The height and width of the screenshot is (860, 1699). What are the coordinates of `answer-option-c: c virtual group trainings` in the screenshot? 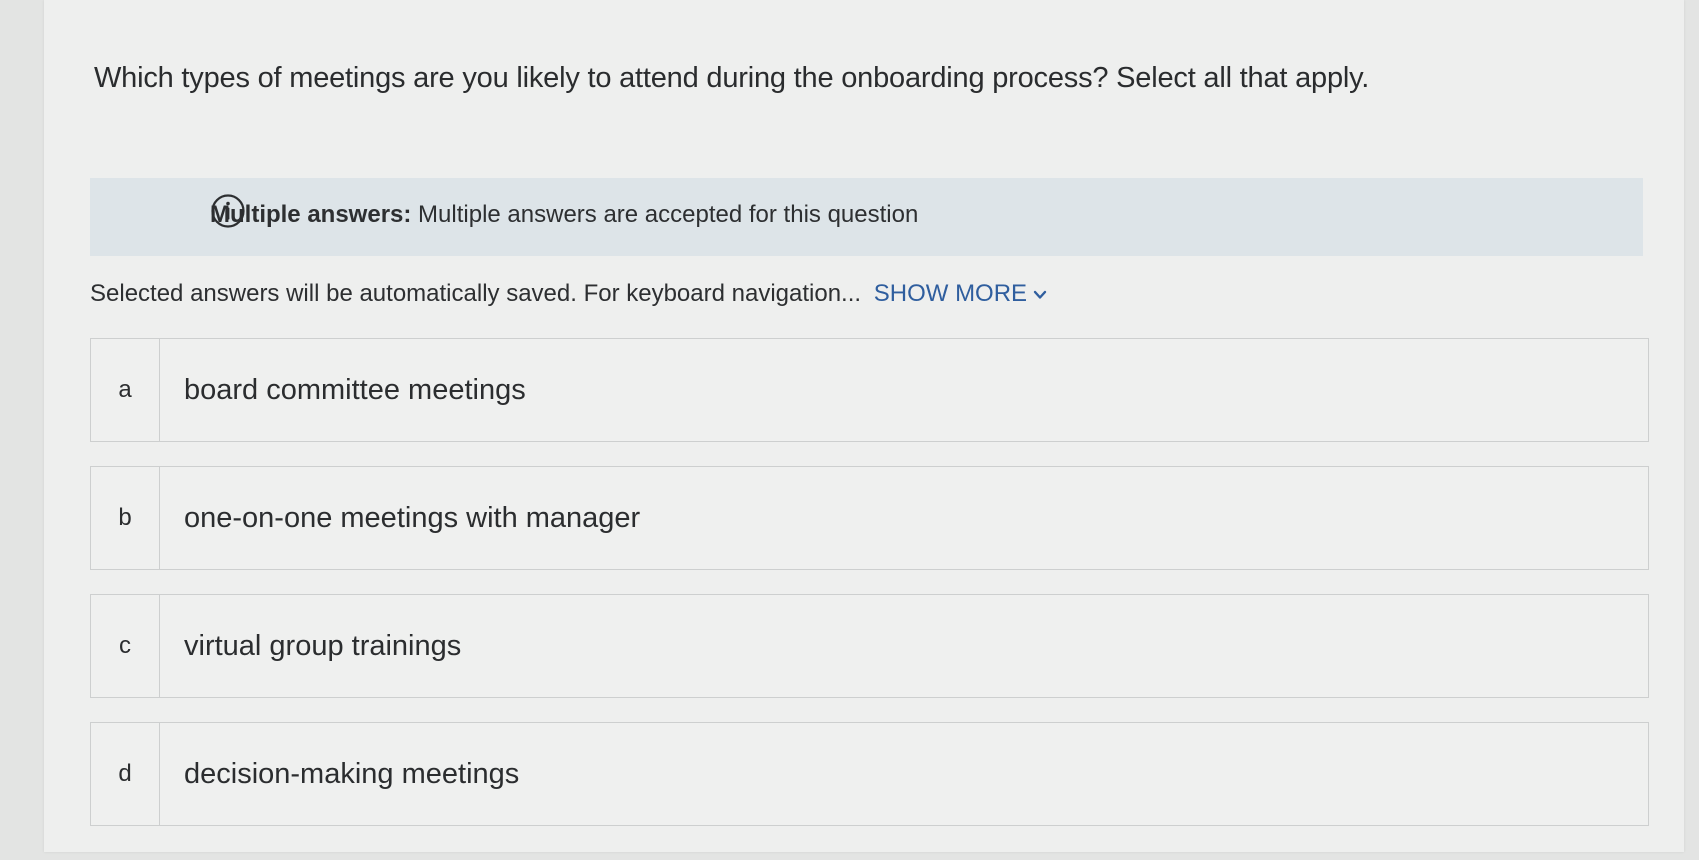 It's located at (869, 646).